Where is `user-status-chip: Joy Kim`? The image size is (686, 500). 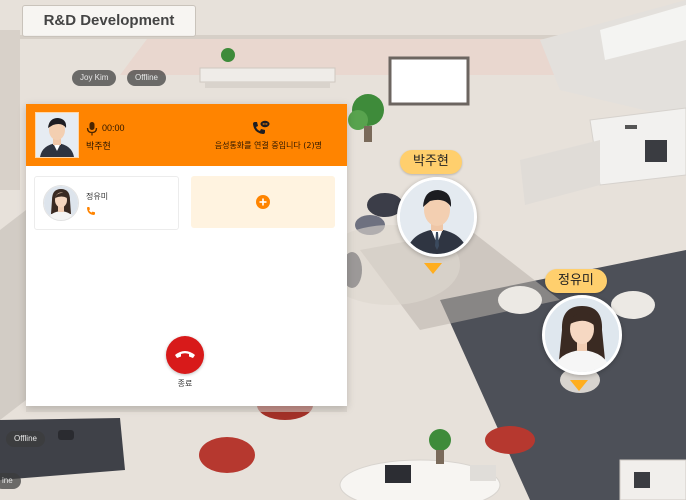 user-status-chip: Joy Kim is located at coordinates (94, 78).